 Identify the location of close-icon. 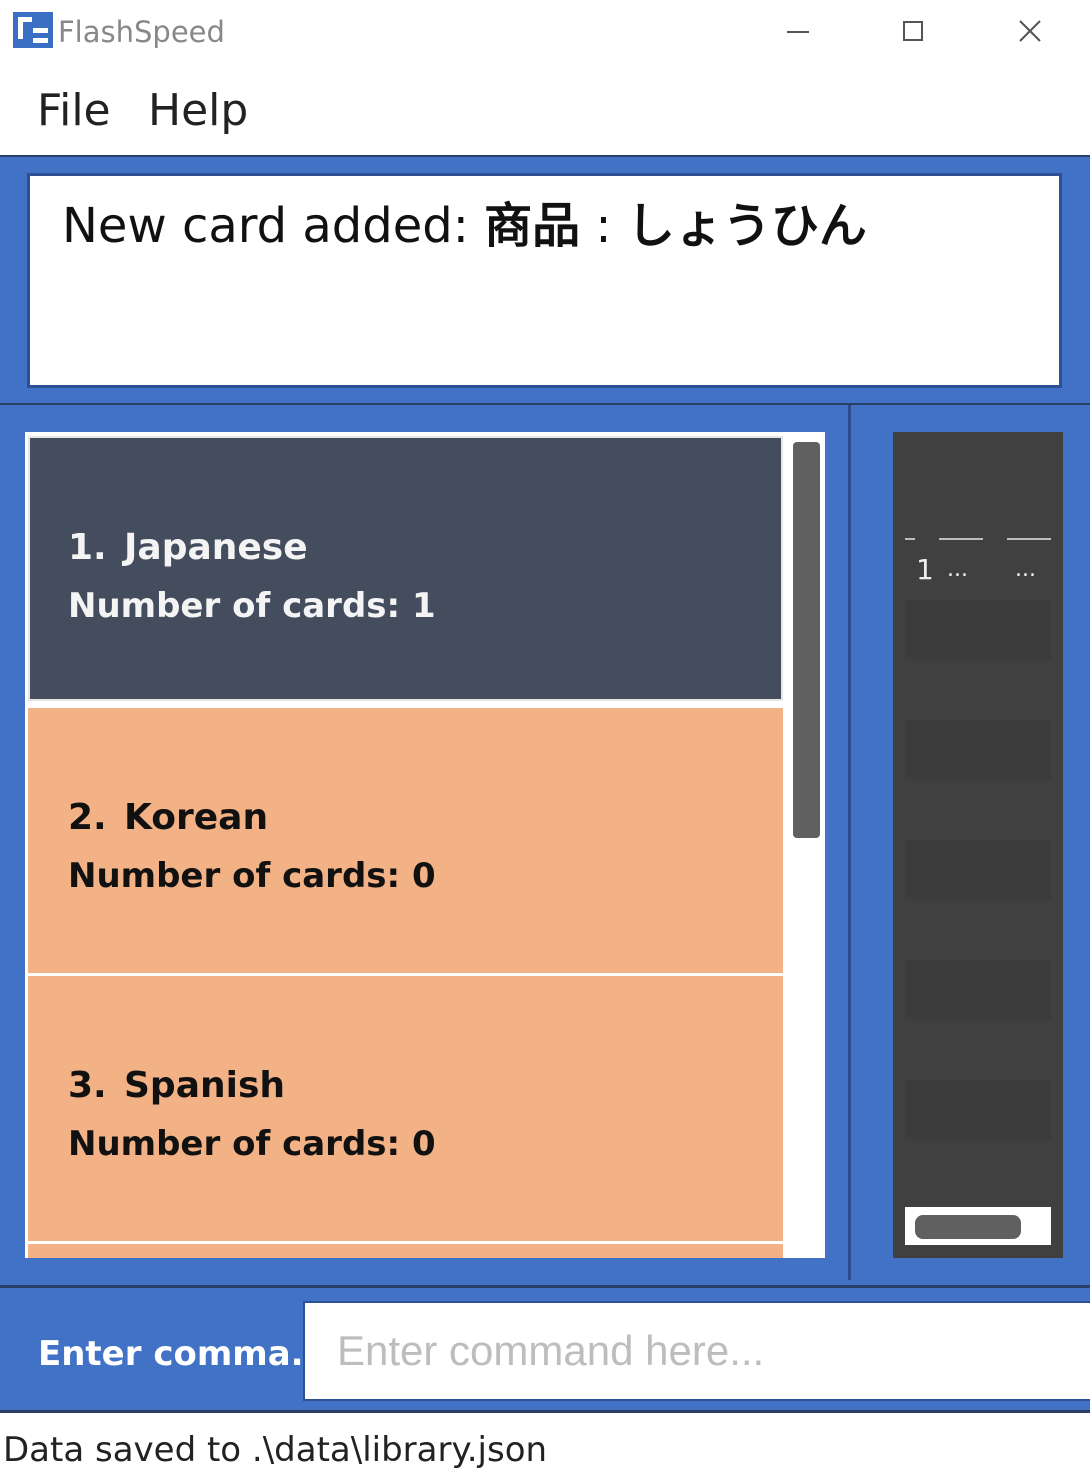
(1030, 31).